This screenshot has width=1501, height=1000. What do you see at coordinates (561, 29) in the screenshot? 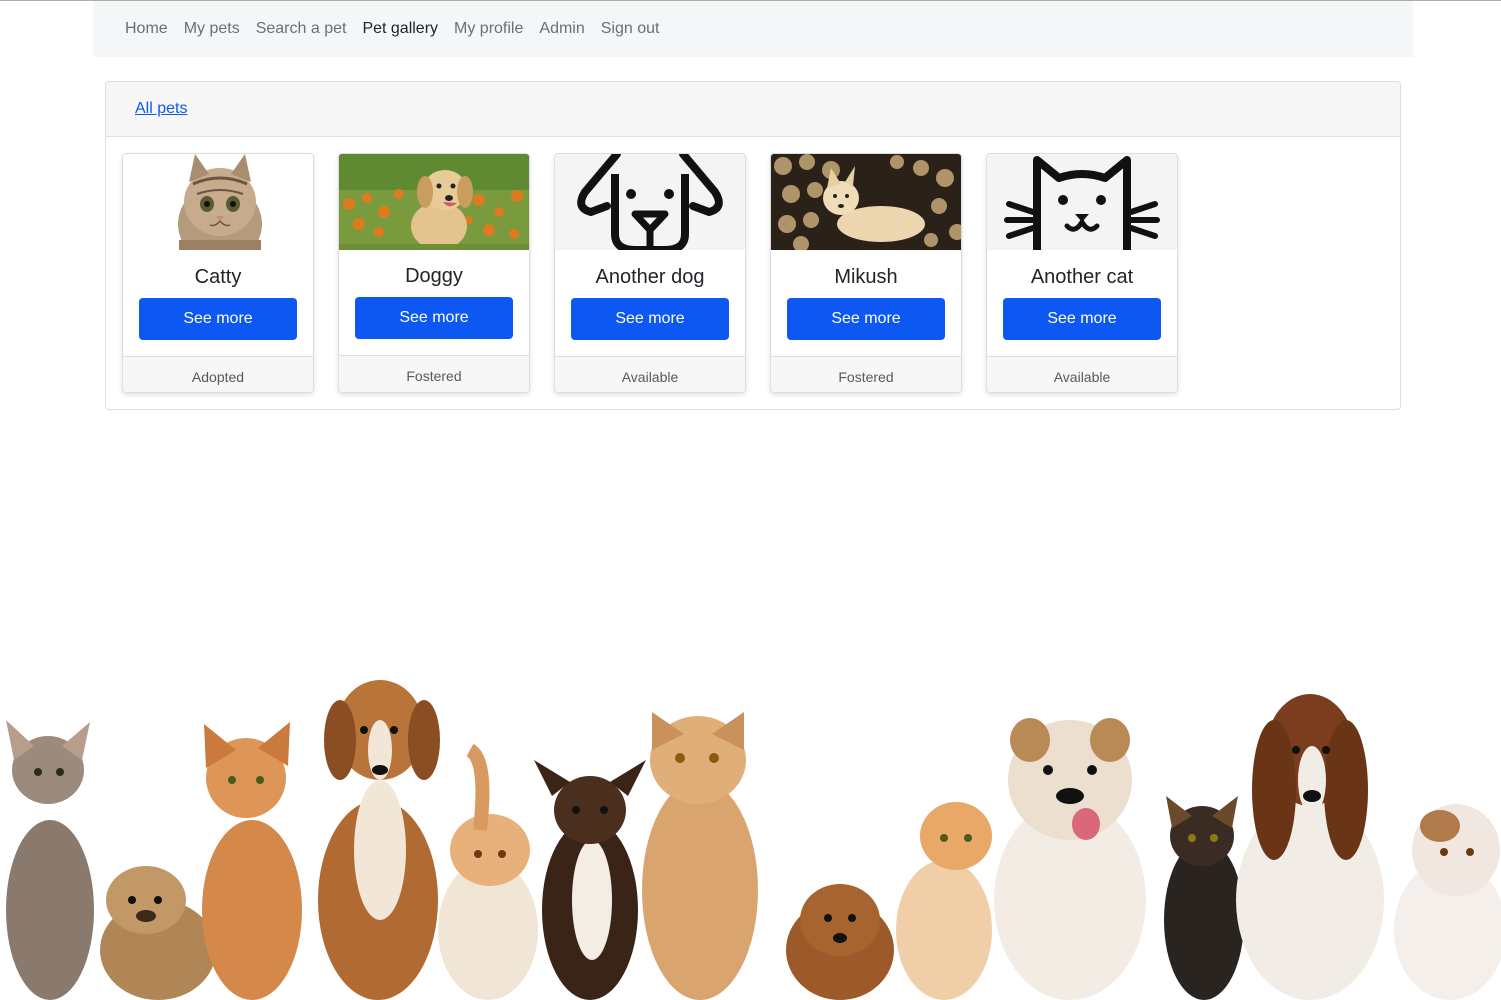
I see `nav-admin: Admin` at bounding box center [561, 29].